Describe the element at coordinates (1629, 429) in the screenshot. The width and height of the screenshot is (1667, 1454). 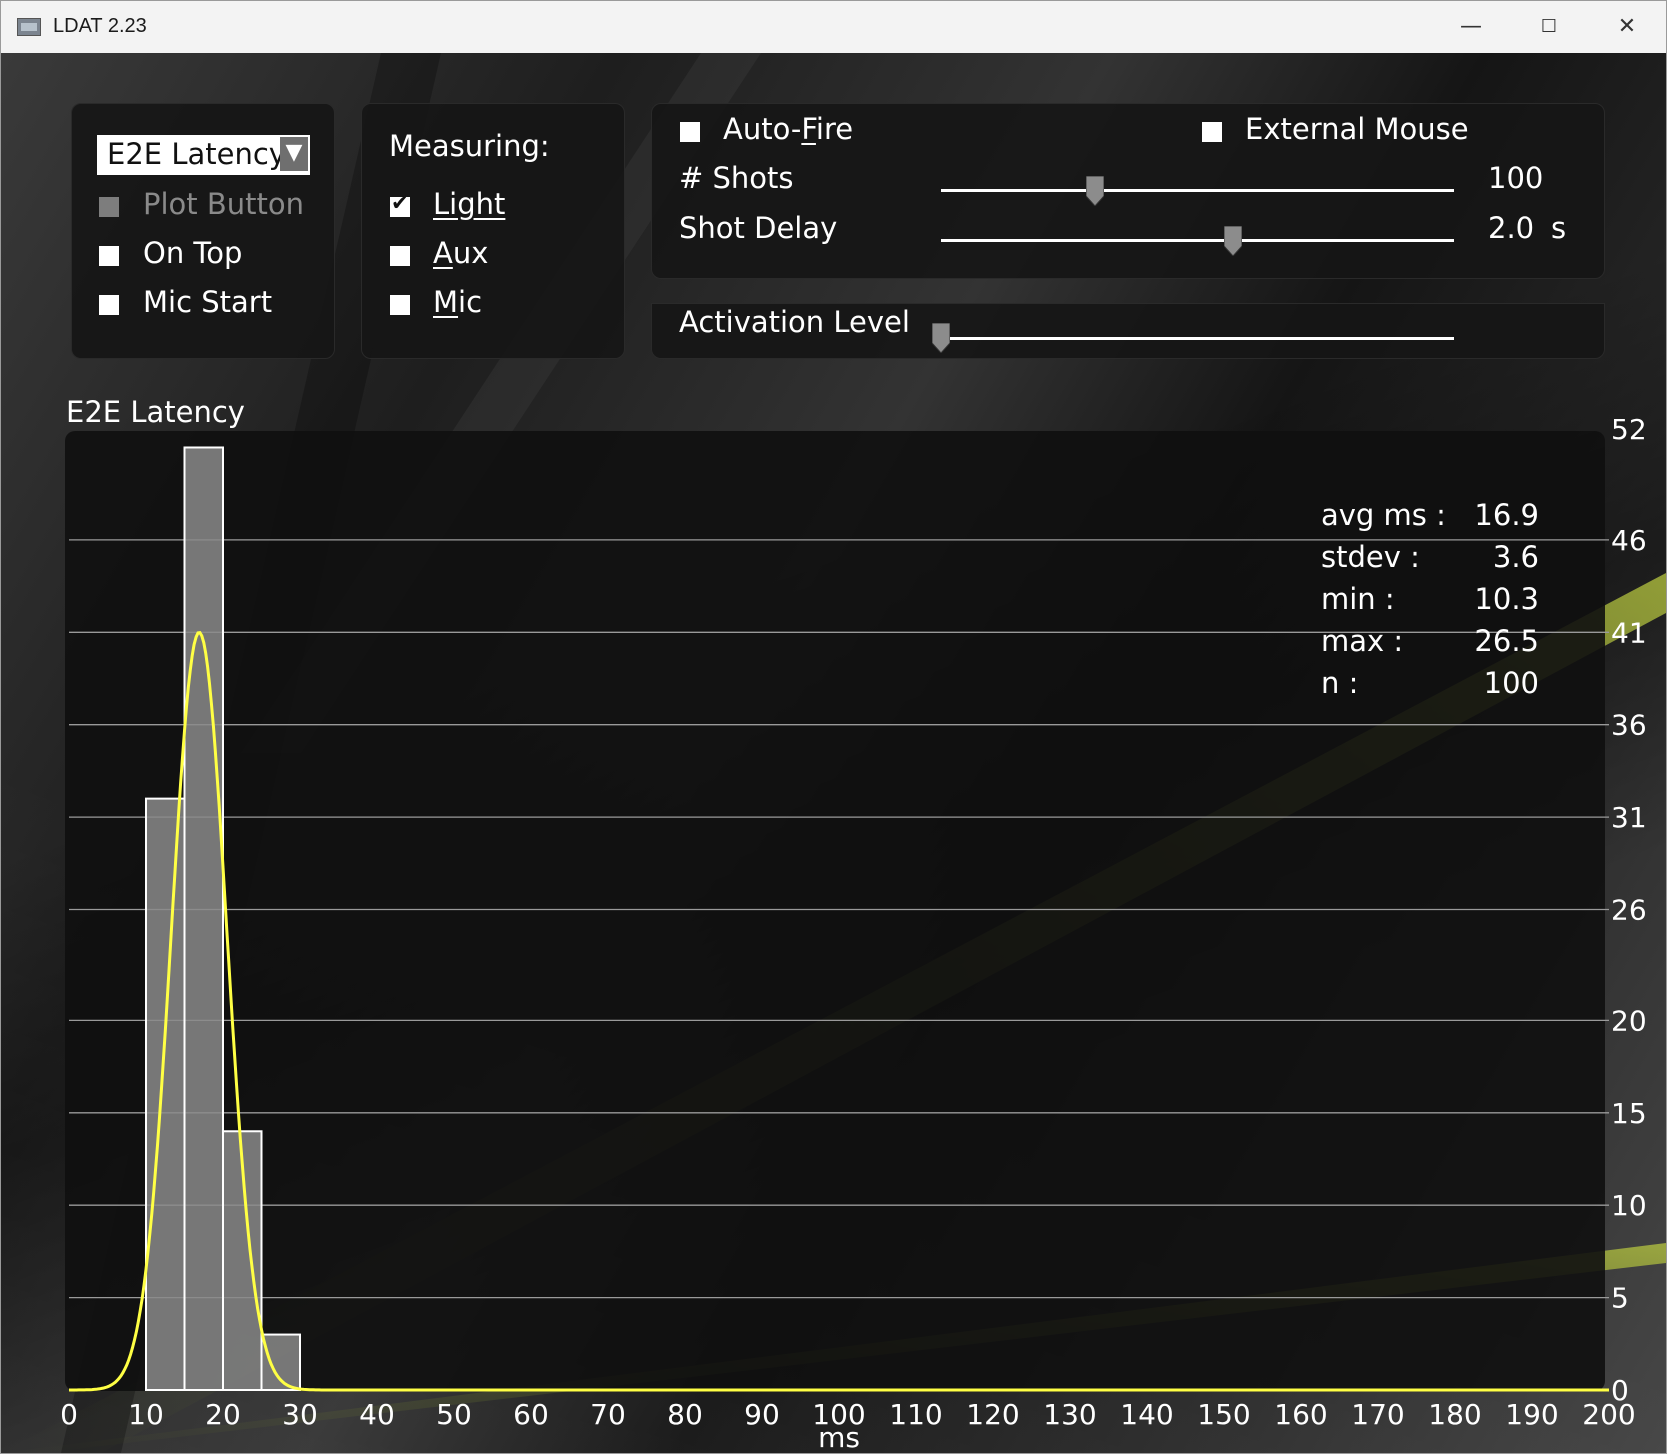
I see `y-tick-label: 52` at that location.